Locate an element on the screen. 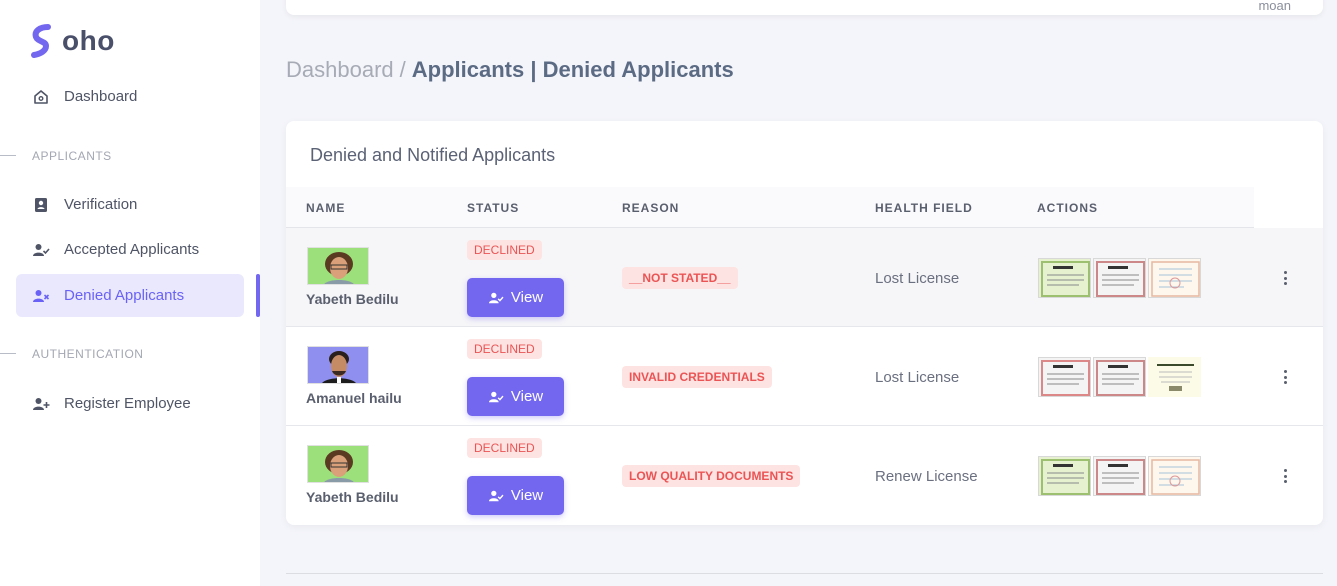 Image resolution: width=1337 pixels, height=586 pixels. reason-badge: __NOT STATED__ is located at coordinates (680, 278).